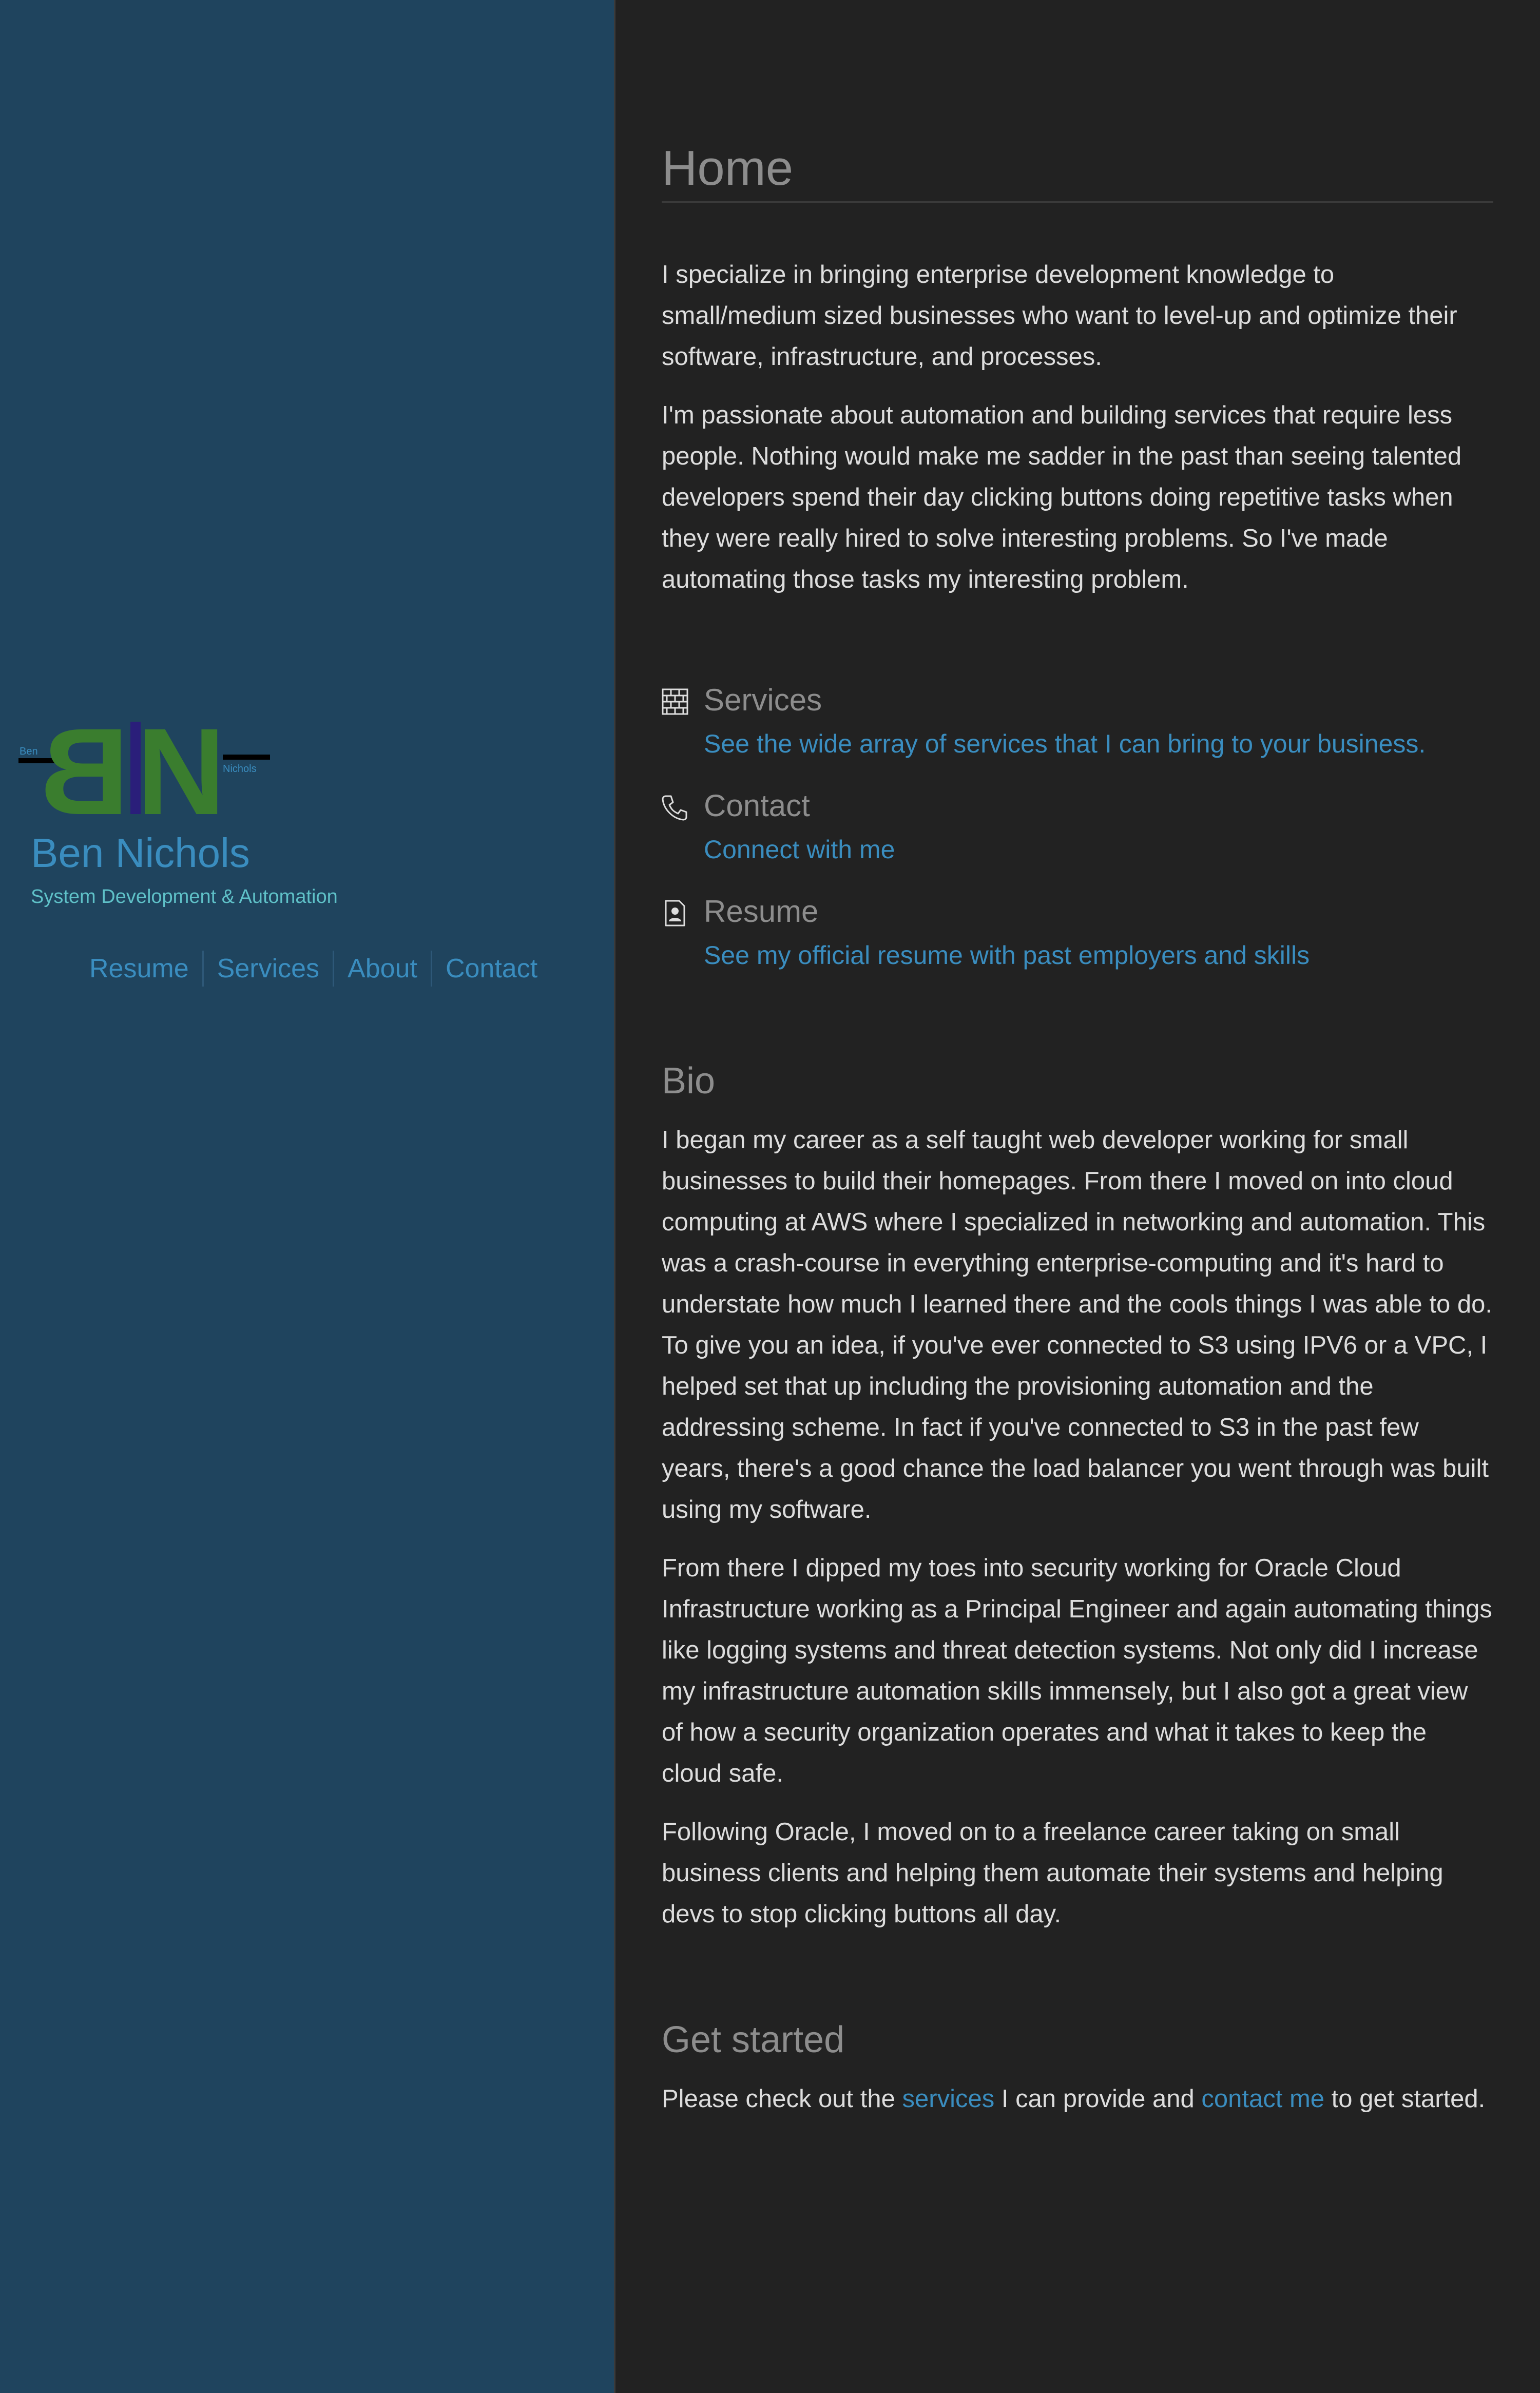 This screenshot has height=2393, width=1540. I want to click on quick-link-contact: Contact Connect with me, so click(1077, 826).